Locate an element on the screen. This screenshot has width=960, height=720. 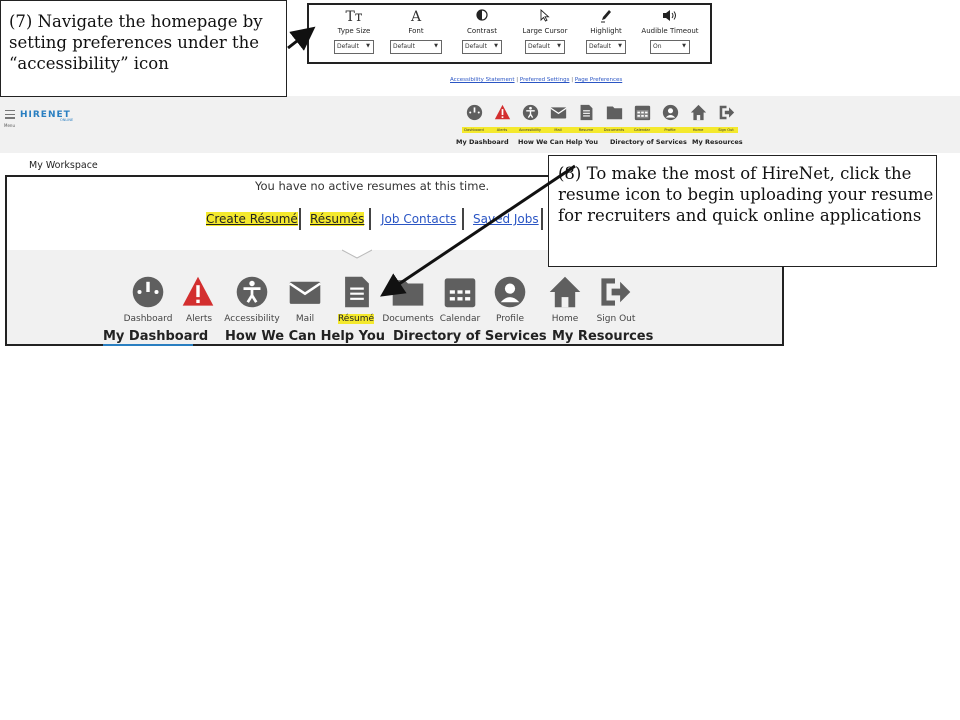
header-nav-alerts: Alerts is located at coordinates (502, 118).